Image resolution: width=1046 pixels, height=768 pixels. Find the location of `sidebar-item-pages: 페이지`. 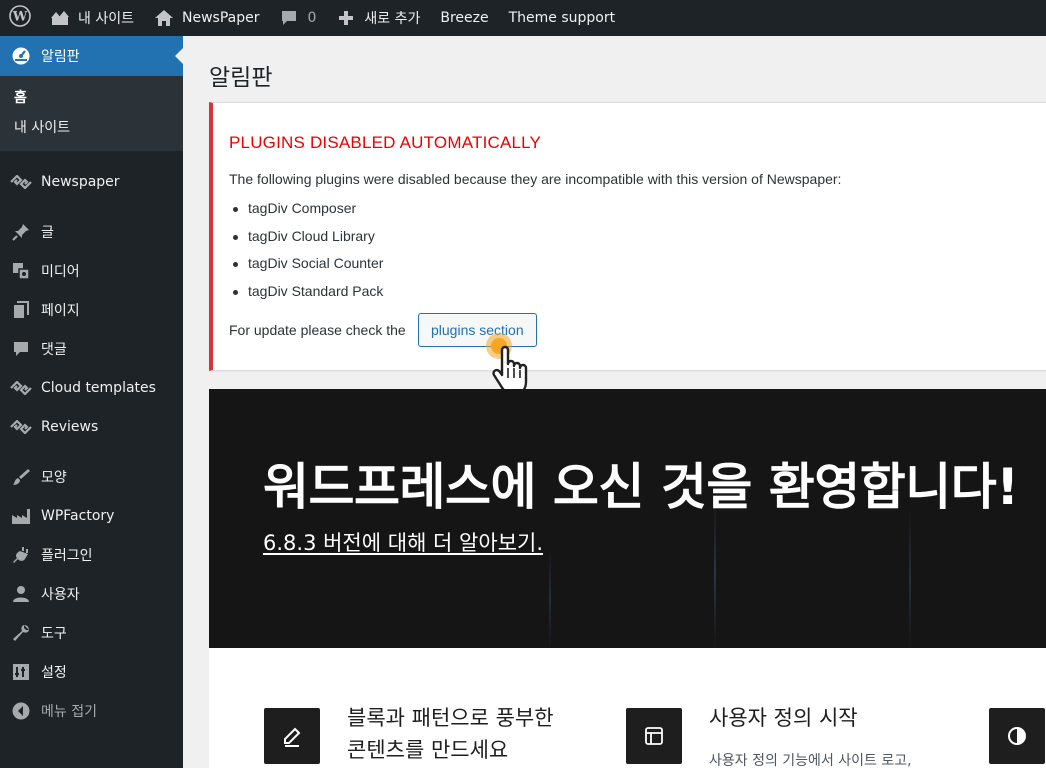

sidebar-item-pages: 페이지 is located at coordinates (91, 309).